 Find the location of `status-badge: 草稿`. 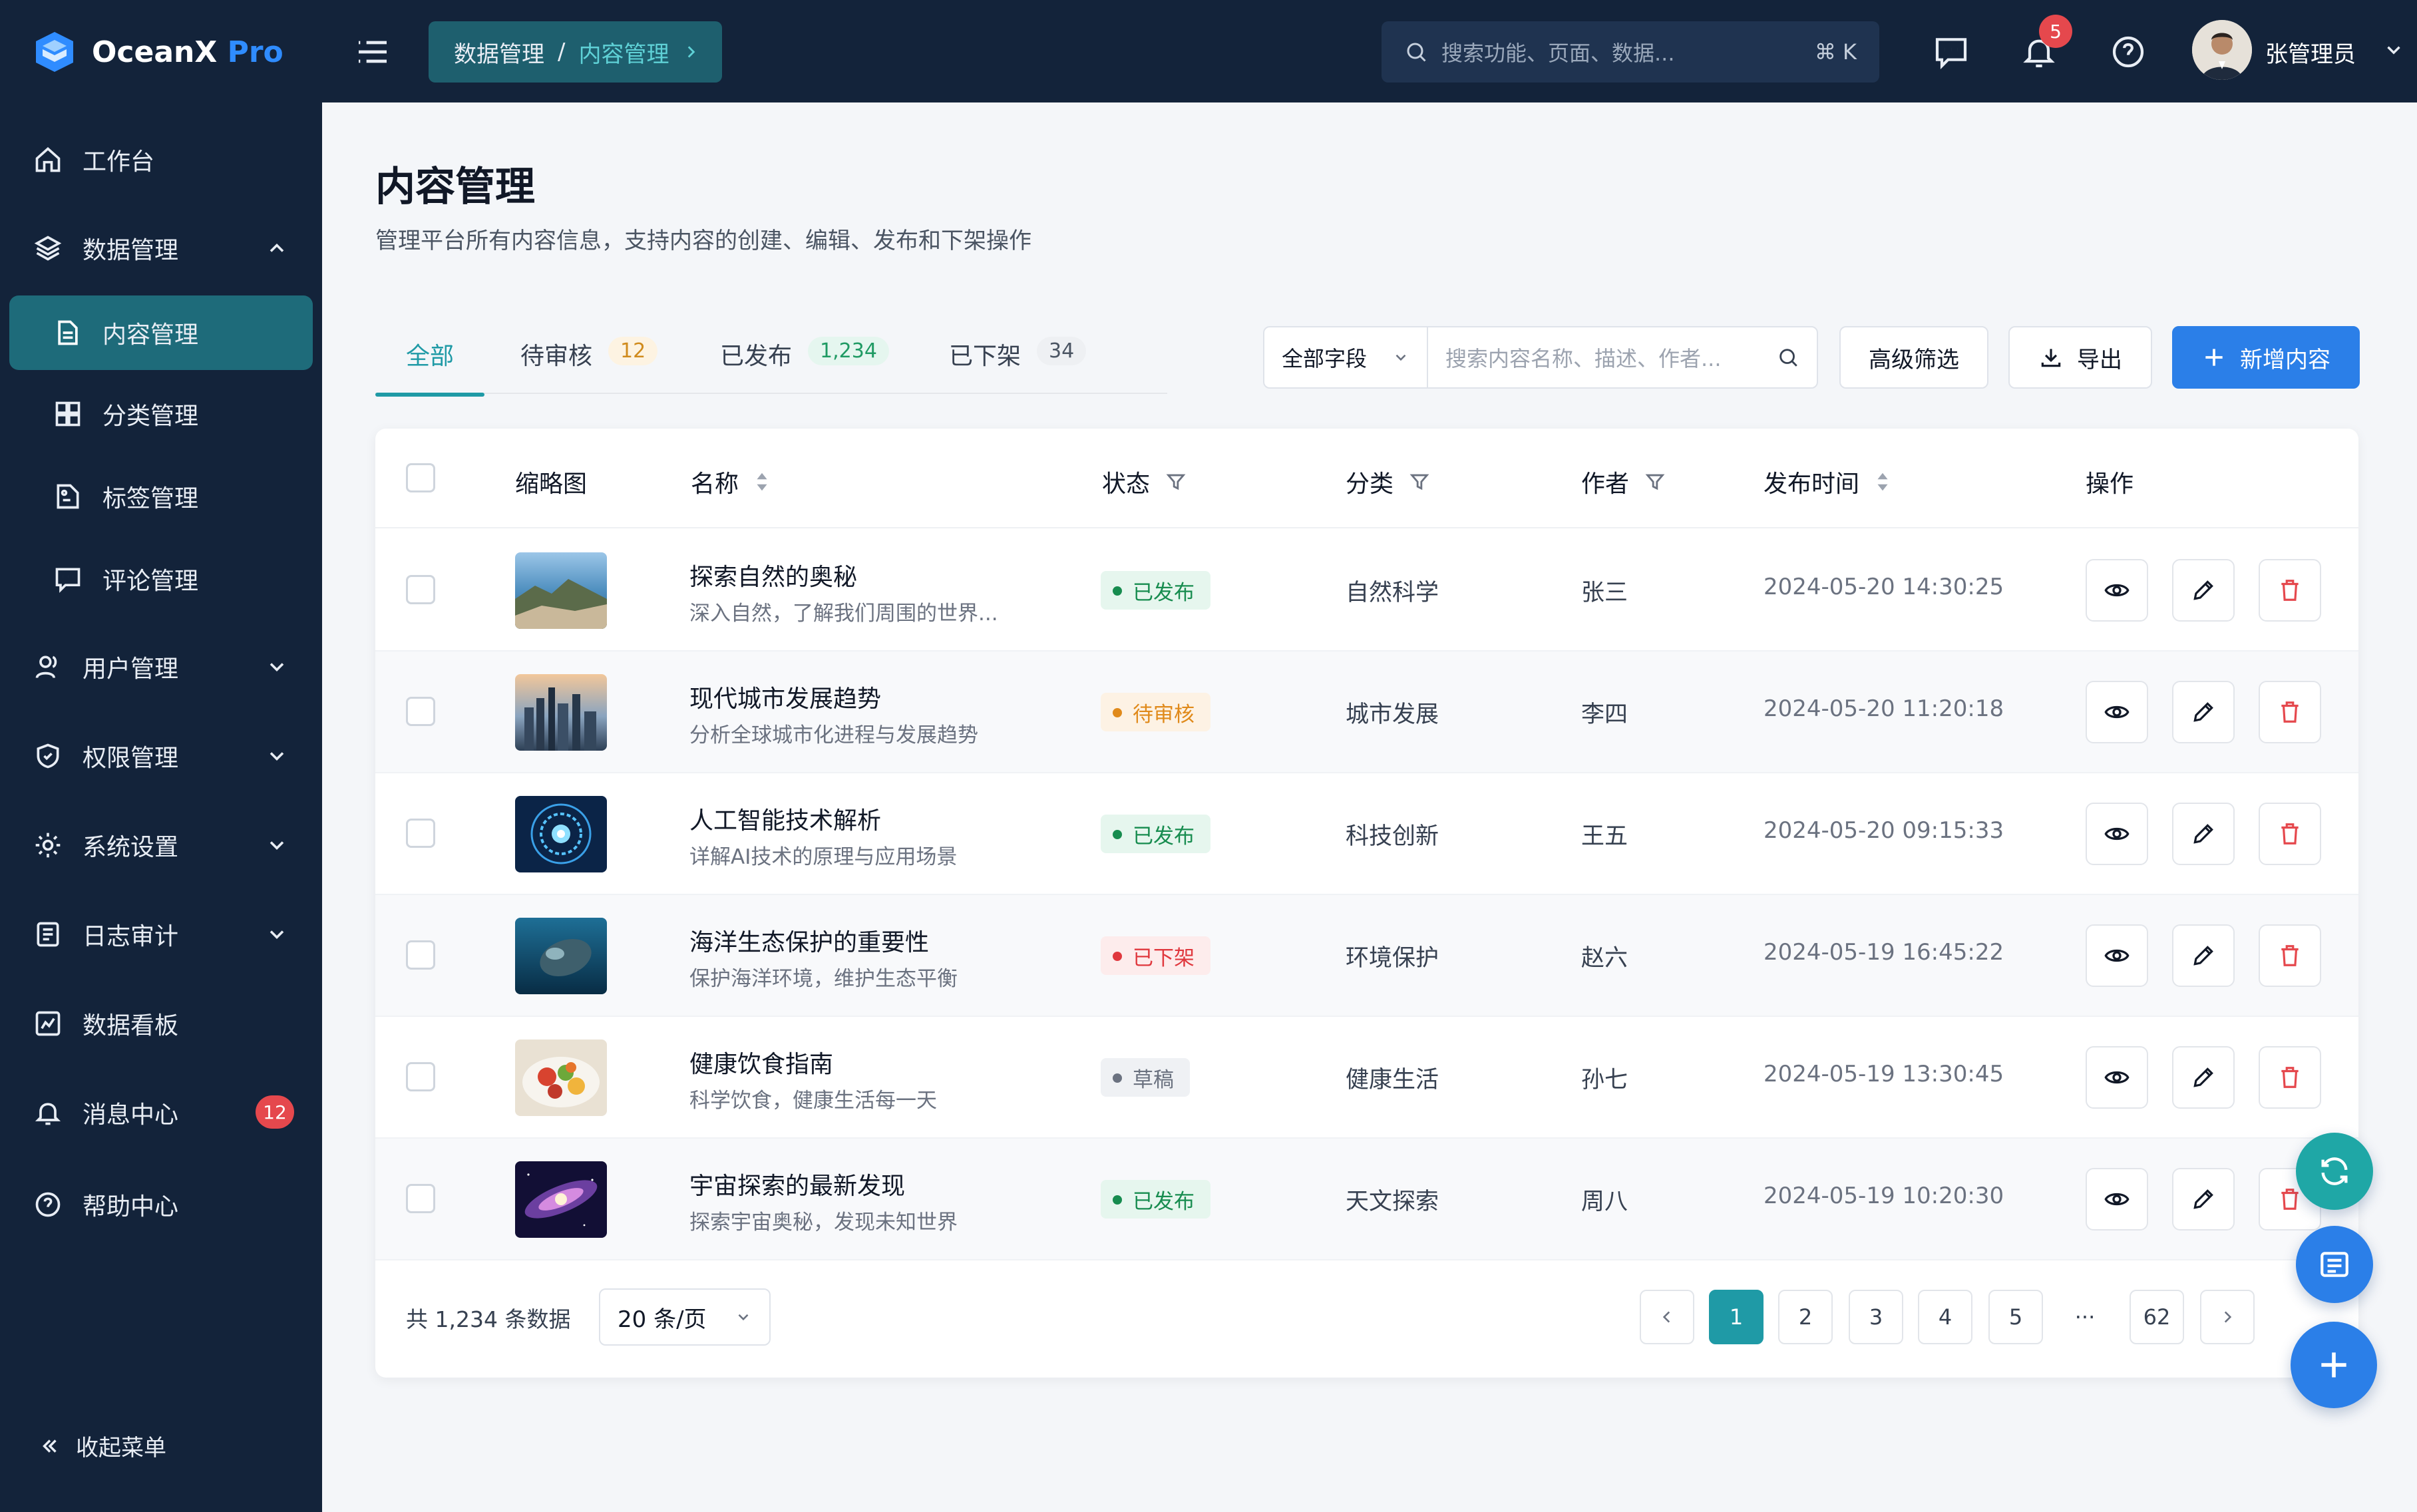

status-badge: 草稿 is located at coordinates (1145, 1077).